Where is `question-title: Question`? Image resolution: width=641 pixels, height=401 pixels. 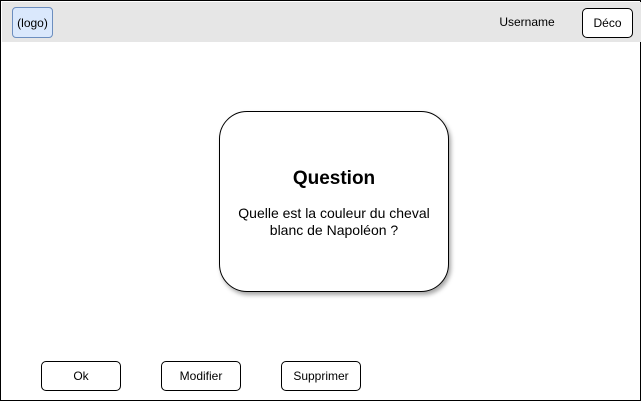 question-title: Question is located at coordinates (334, 178).